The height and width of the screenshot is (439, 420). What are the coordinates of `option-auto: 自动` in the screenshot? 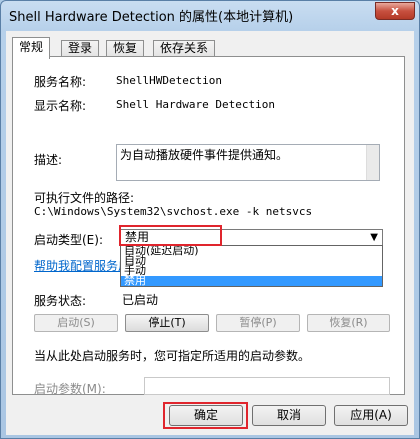 It's located at (251, 260).